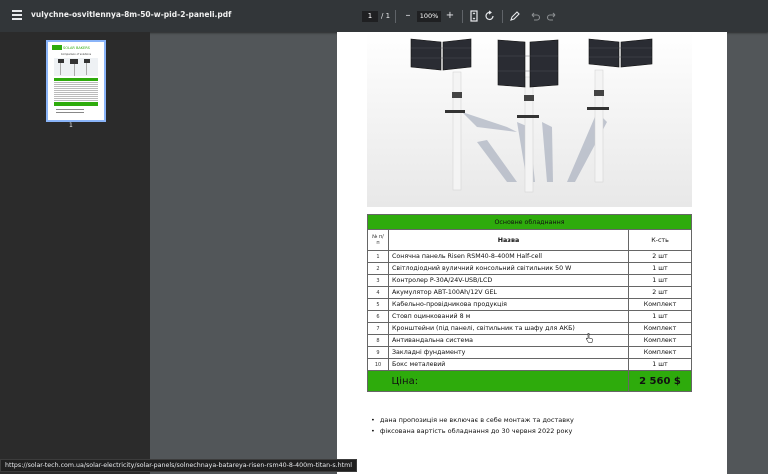 This screenshot has height=474, width=768. I want to click on row-name: Кабельно-провідникова продукція, so click(508, 304).